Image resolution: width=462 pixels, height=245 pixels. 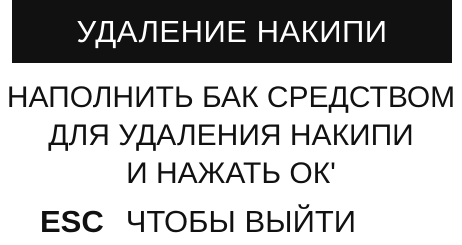 What do you see at coordinates (72, 222) in the screenshot?
I see `esc-key-label: ESC` at bounding box center [72, 222].